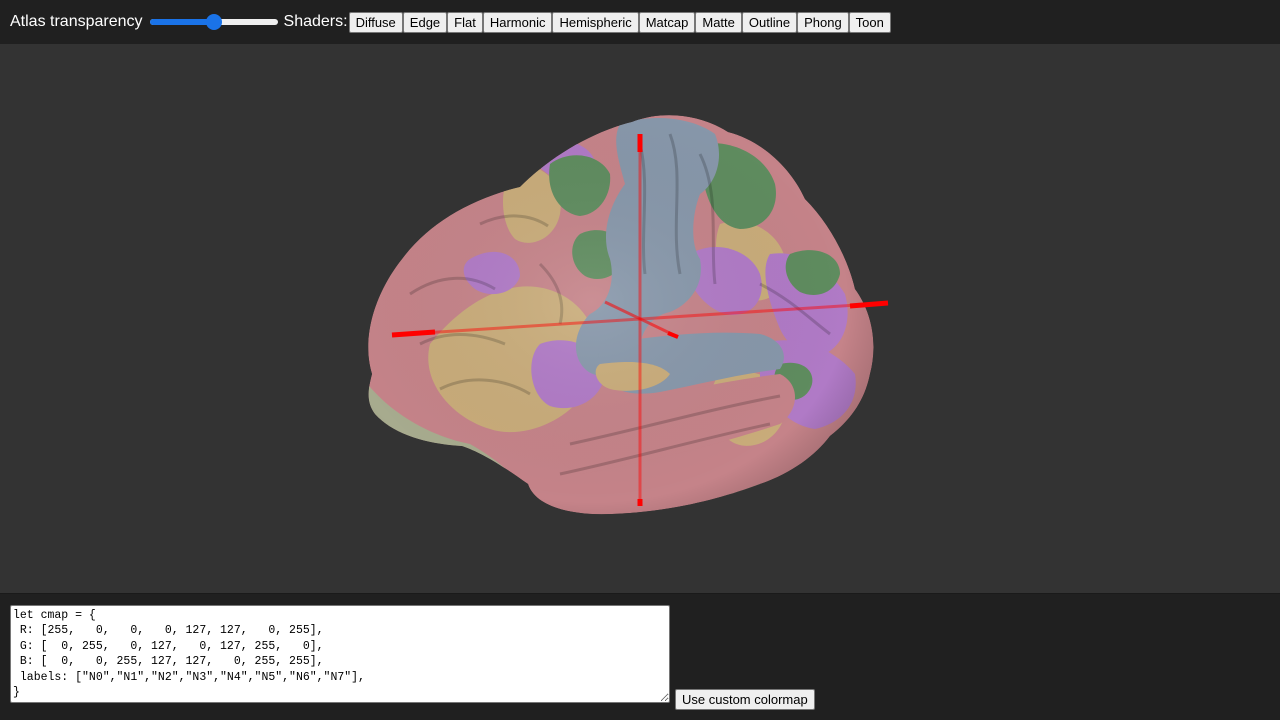 The image size is (1280, 720). What do you see at coordinates (869, 22) in the screenshot?
I see `shader-toon-button: Toon` at bounding box center [869, 22].